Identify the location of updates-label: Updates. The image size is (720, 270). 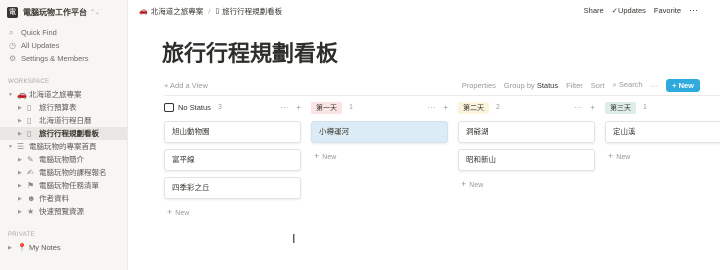
(631, 10).